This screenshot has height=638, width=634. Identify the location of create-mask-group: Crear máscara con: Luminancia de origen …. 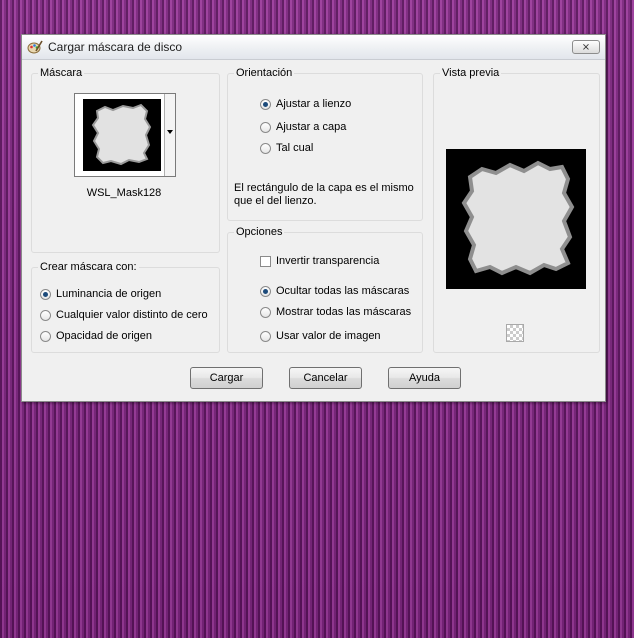
(125, 307).